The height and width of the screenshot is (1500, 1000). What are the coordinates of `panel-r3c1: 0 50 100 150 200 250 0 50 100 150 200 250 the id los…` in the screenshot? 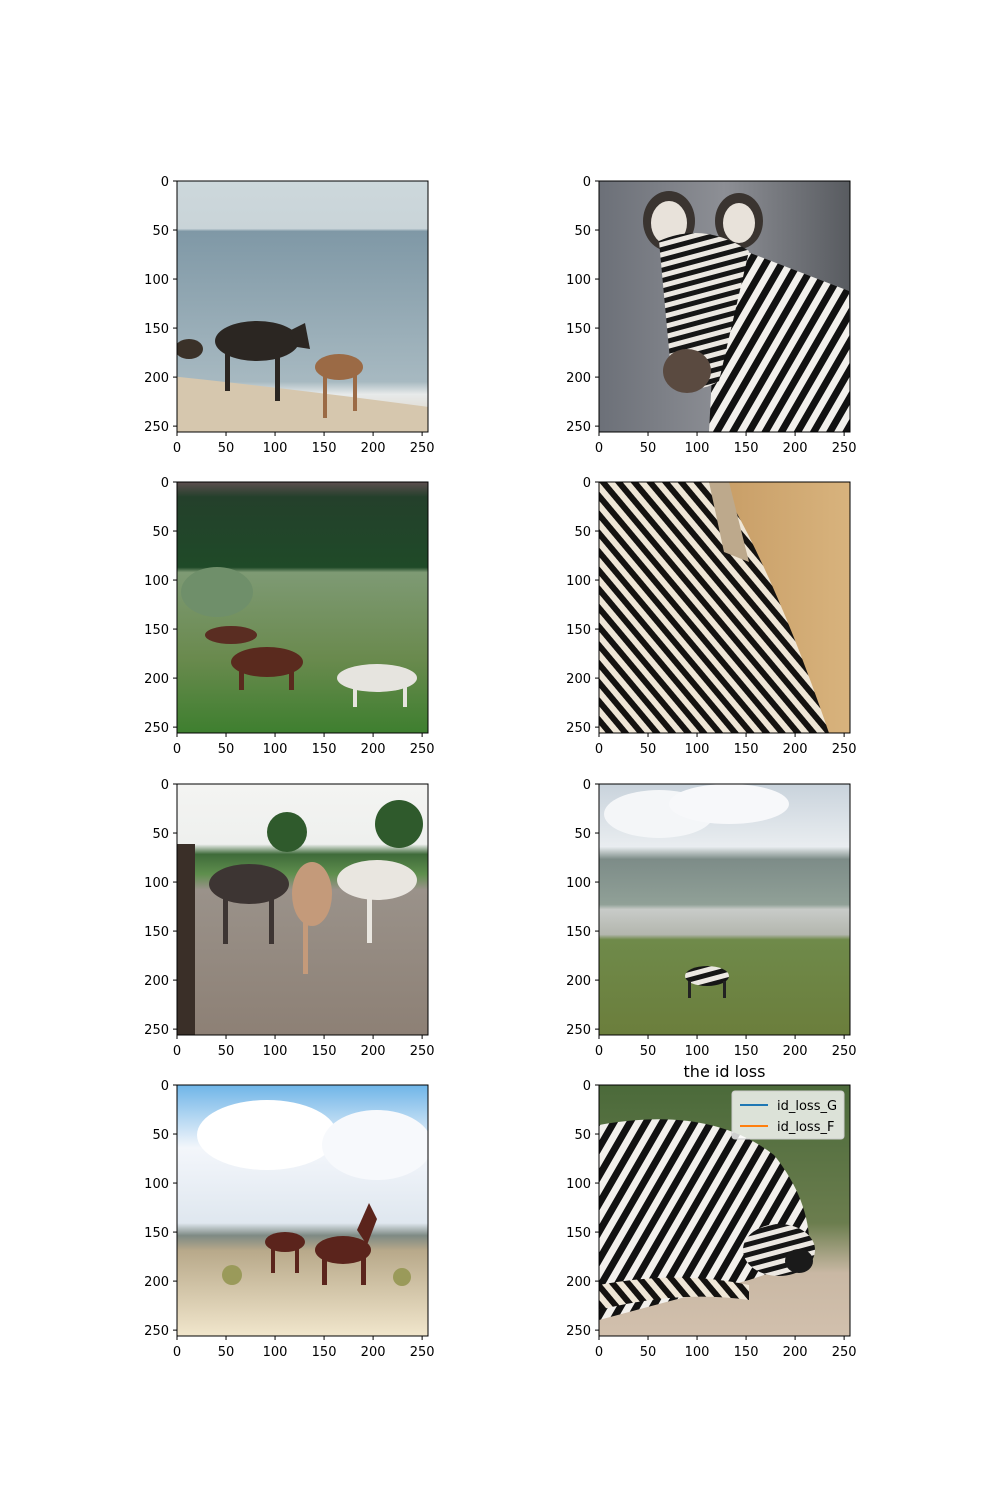 It's located at (711, 1211).